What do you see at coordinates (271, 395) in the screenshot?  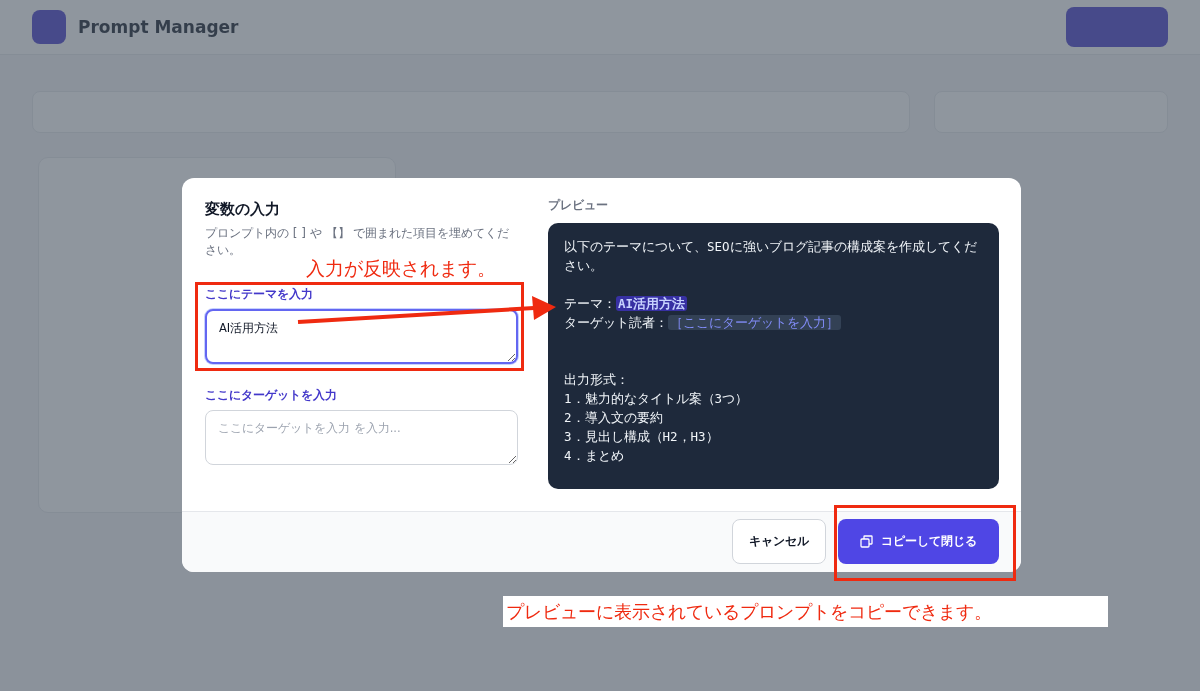 I see `variable-label: ここにターゲットを入力` at bounding box center [271, 395].